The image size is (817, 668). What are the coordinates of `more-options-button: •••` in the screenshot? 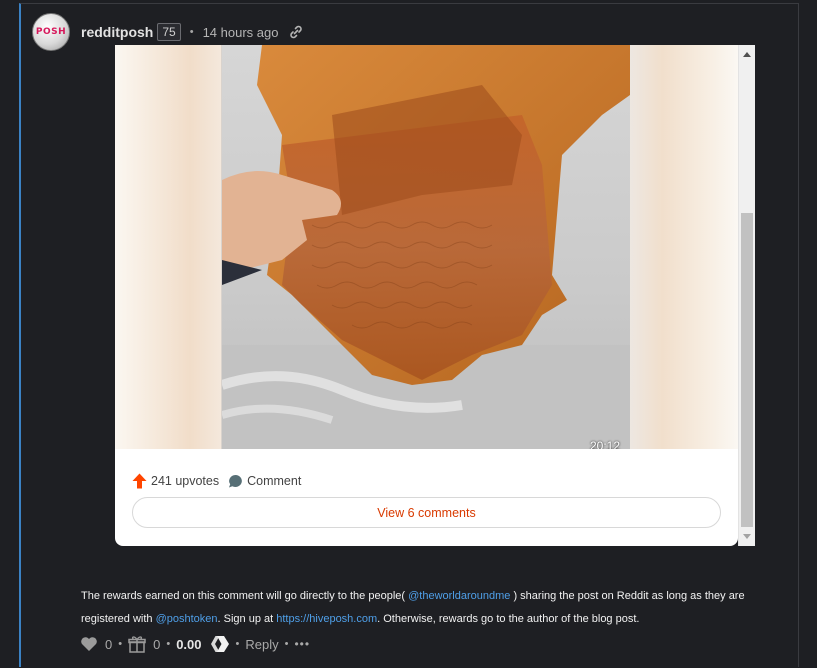 It's located at (302, 644).